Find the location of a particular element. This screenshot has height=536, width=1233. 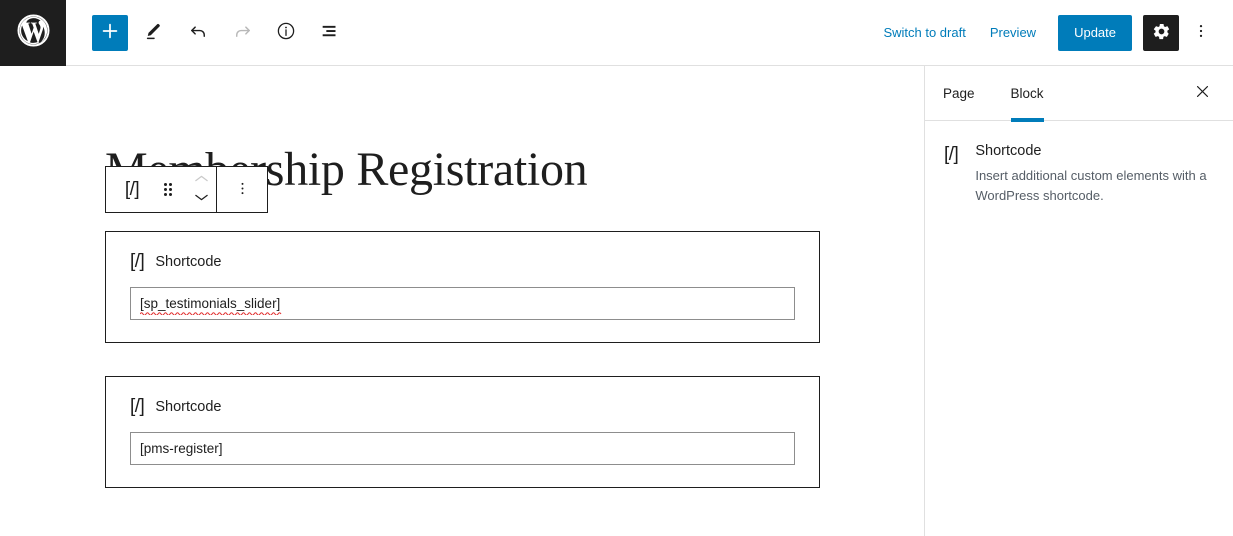

settings-button is located at coordinates (1161, 32).